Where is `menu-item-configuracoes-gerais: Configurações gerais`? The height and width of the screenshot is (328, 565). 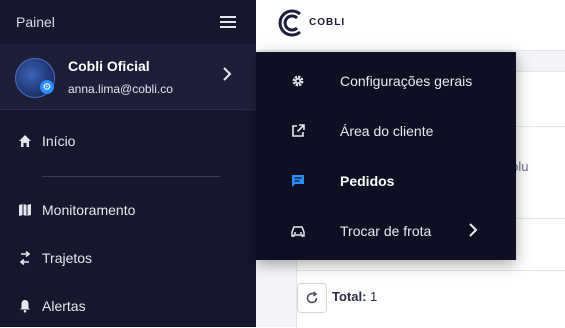 menu-item-configuracoes-gerais: Configurações gerais is located at coordinates (386, 80).